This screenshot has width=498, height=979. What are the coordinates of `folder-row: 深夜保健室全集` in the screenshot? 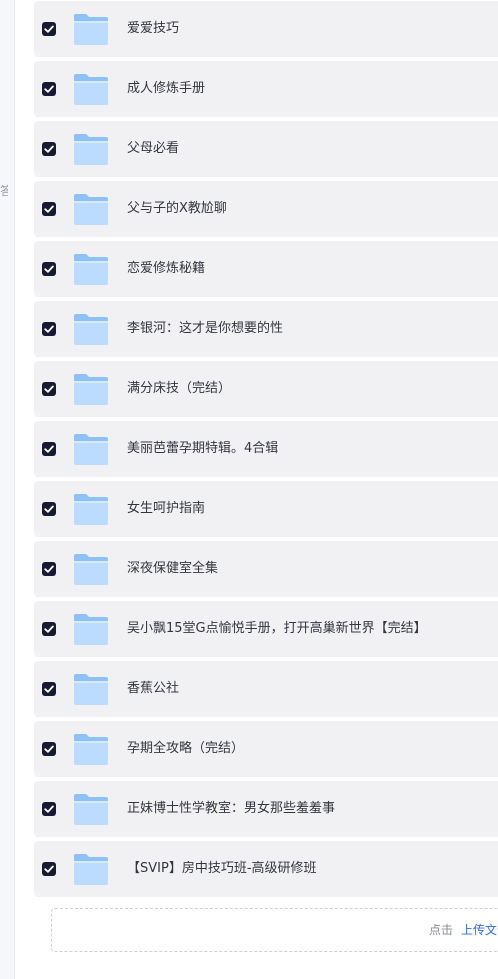 It's located at (266, 569).